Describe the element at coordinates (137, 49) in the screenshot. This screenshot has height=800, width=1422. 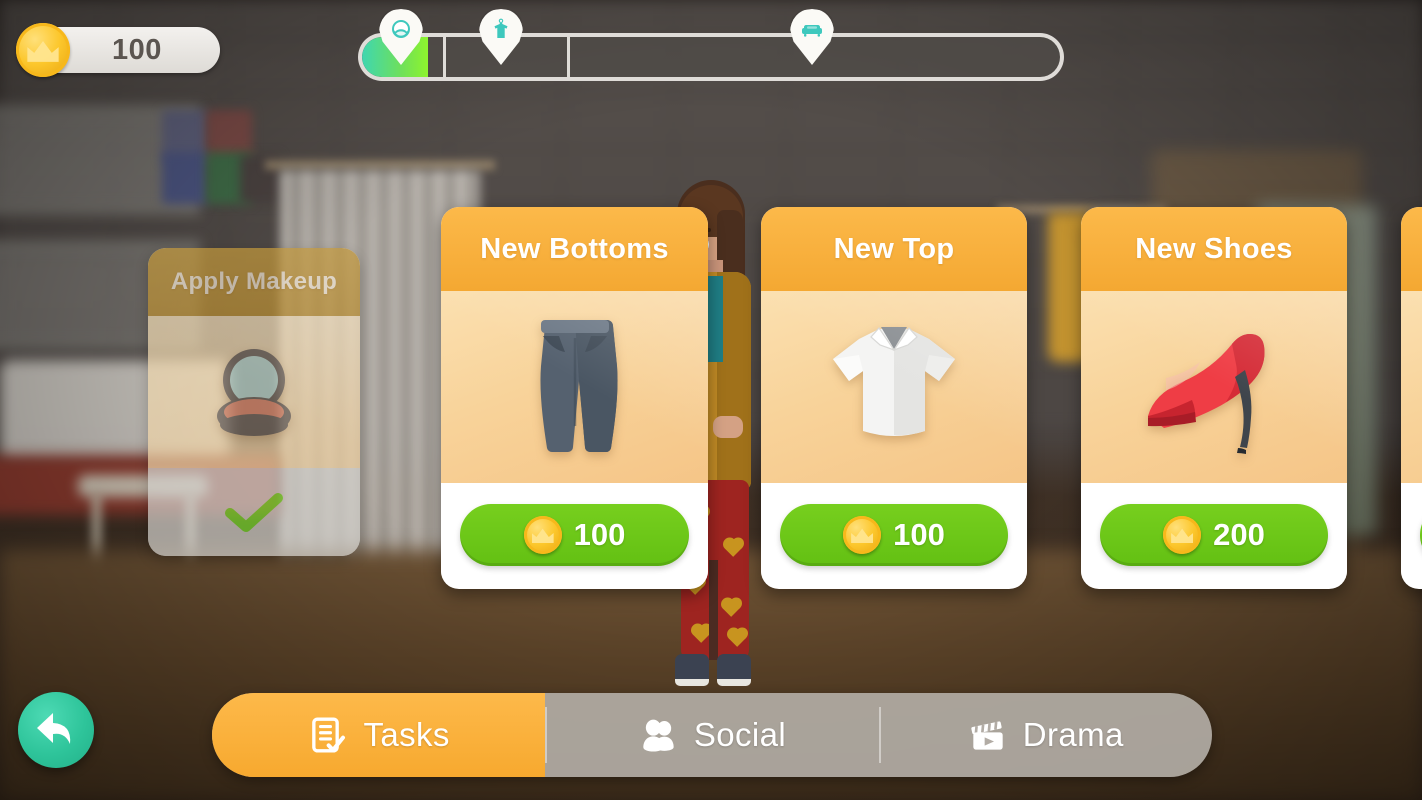
I see `currency-amount: 100` at that location.